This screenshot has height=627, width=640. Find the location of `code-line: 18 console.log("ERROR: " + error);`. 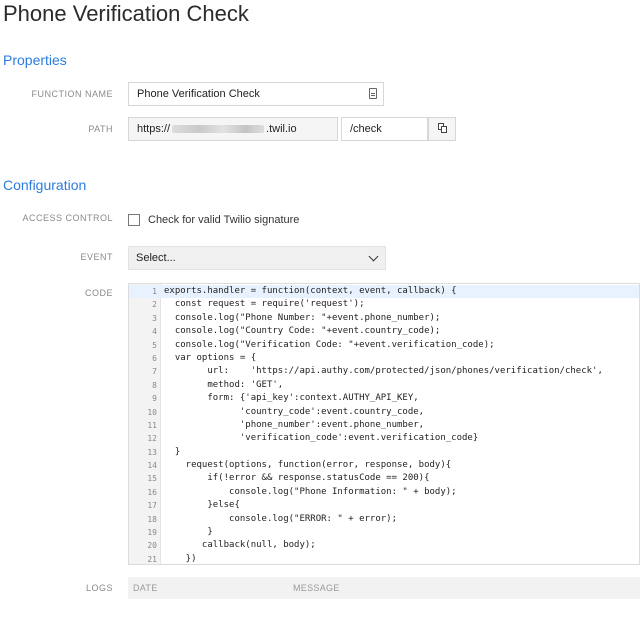

code-line: 18 console.log("ERROR: " + error); is located at coordinates (384, 519).